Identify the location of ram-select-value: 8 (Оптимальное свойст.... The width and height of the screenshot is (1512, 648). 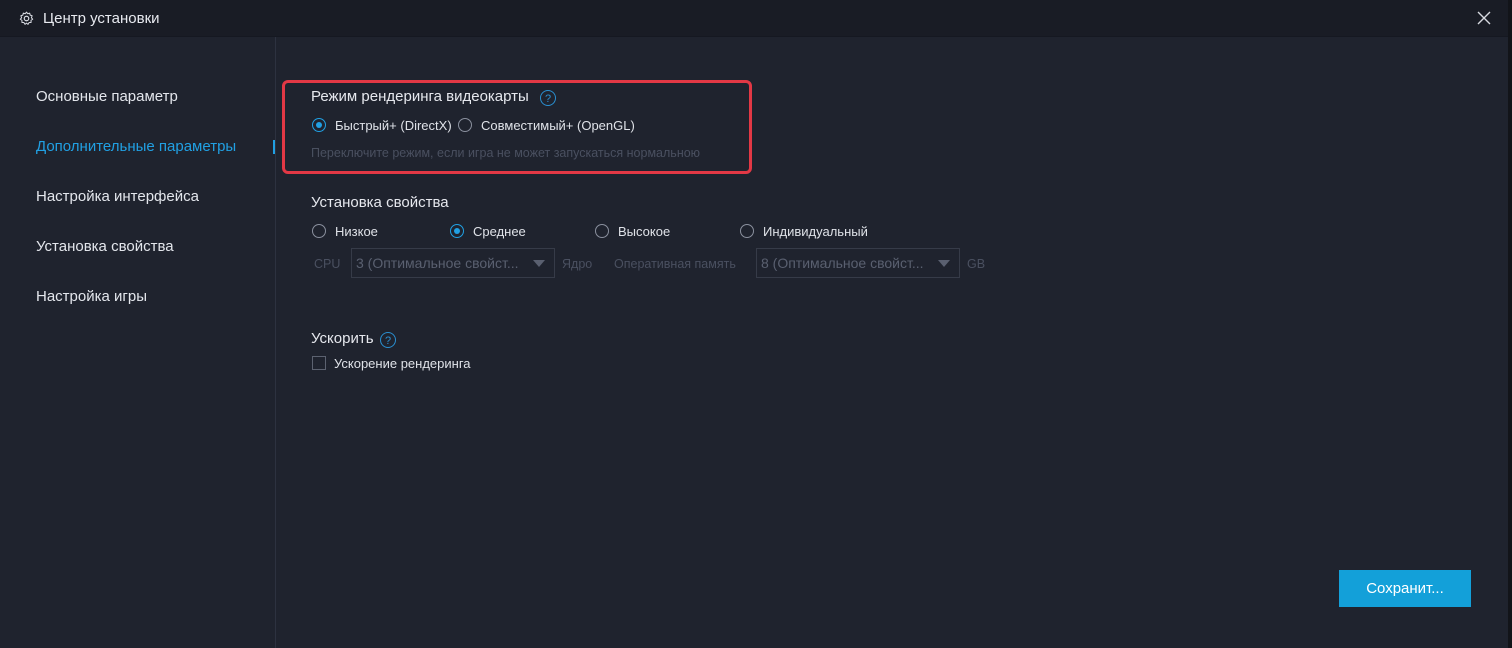
(842, 263).